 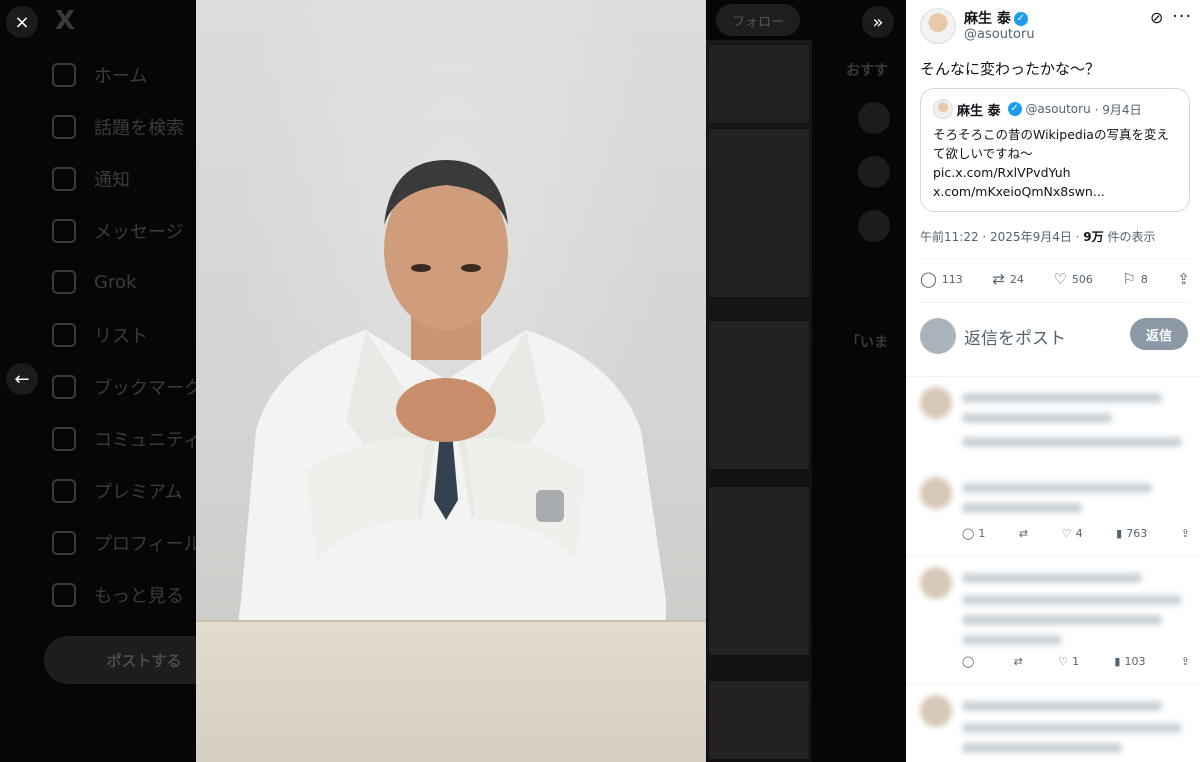 What do you see at coordinates (117, 491) in the screenshot?
I see `nav-premium: プレミアム` at bounding box center [117, 491].